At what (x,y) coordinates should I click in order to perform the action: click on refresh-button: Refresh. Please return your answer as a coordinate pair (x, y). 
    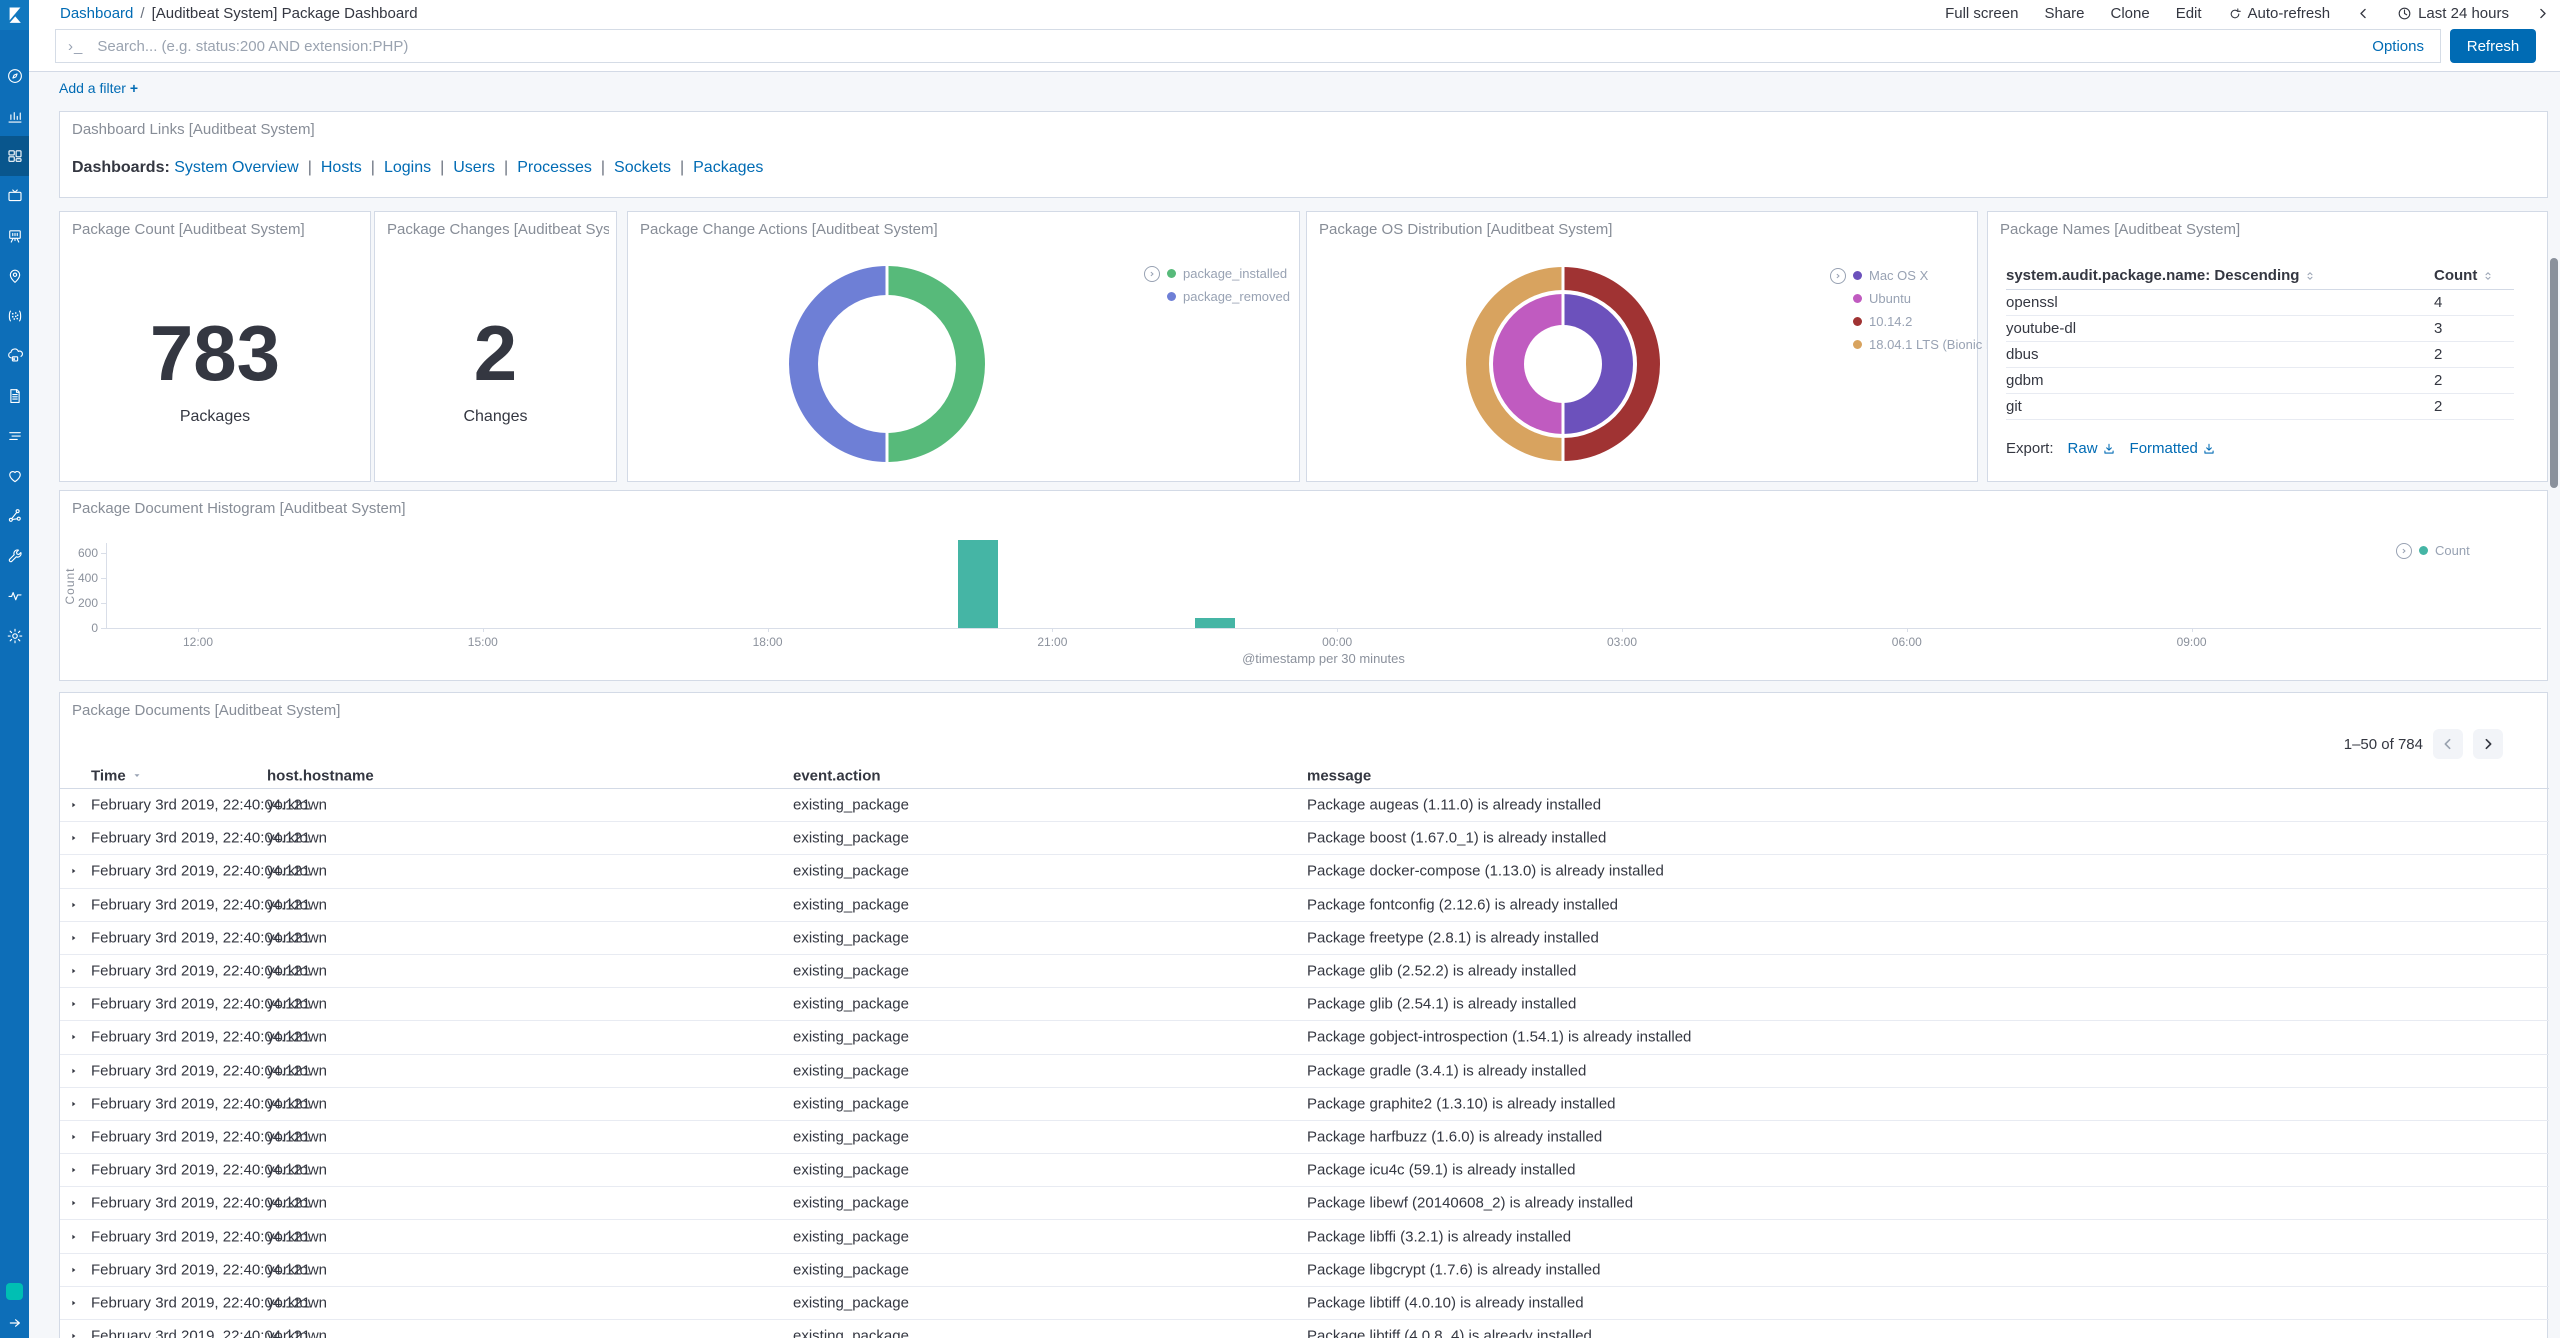
    Looking at the image, I should click on (2493, 46).